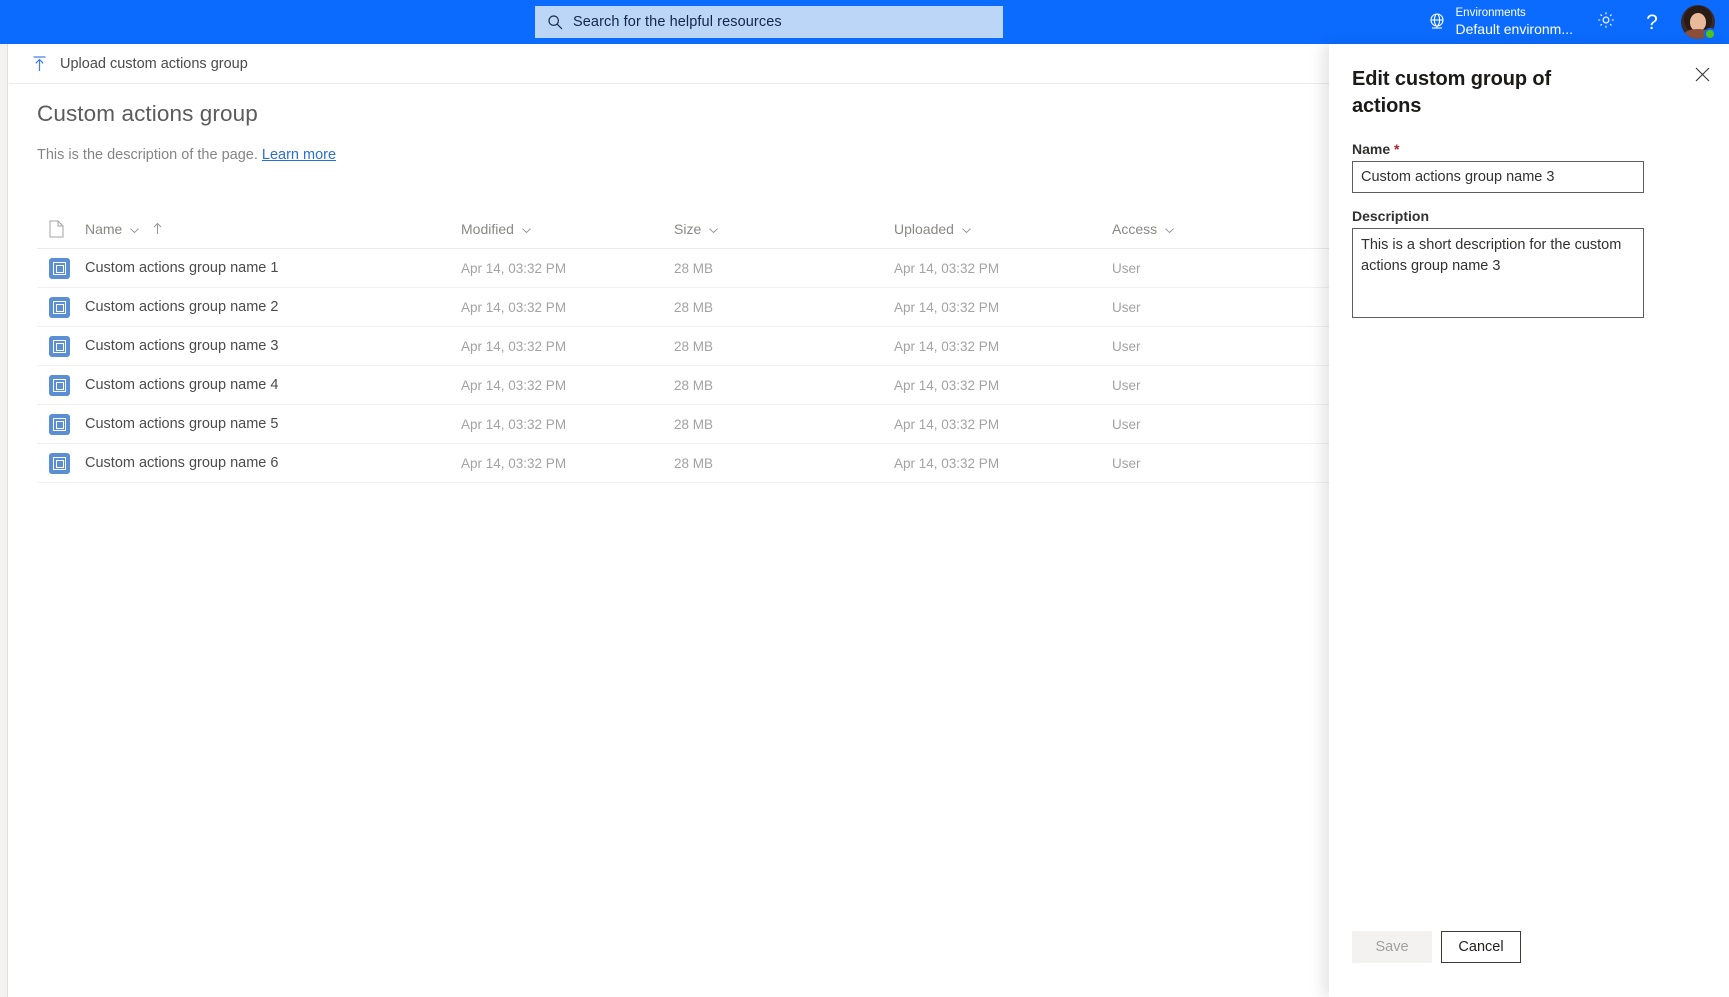 The width and height of the screenshot is (1729, 997). I want to click on presence-available-badge, so click(1710, 34).